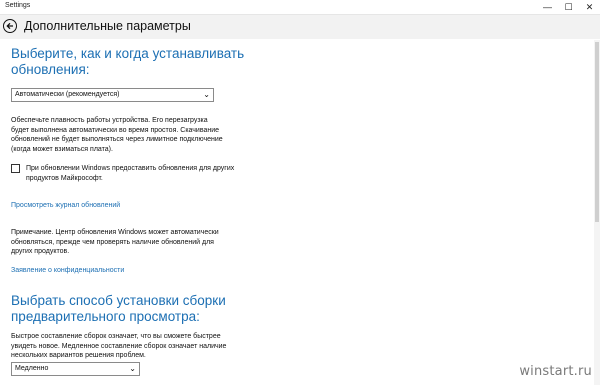 The width and height of the screenshot is (600, 385). What do you see at coordinates (555, 371) in the screenshot?
I see `watermark: winstart.ru` at bounding box center [555, 371].